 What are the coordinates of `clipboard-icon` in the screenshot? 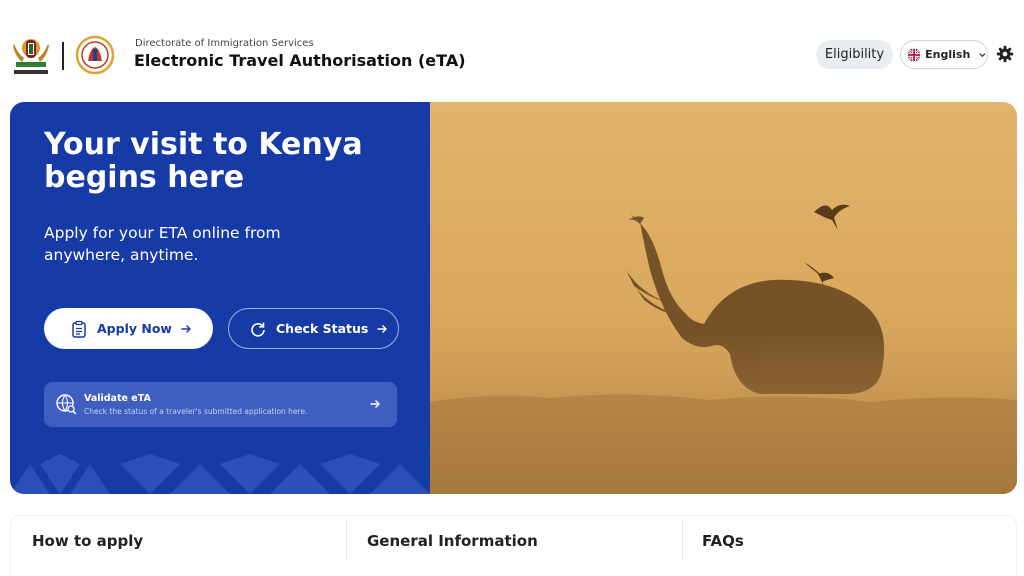 It's located at (79, 329).